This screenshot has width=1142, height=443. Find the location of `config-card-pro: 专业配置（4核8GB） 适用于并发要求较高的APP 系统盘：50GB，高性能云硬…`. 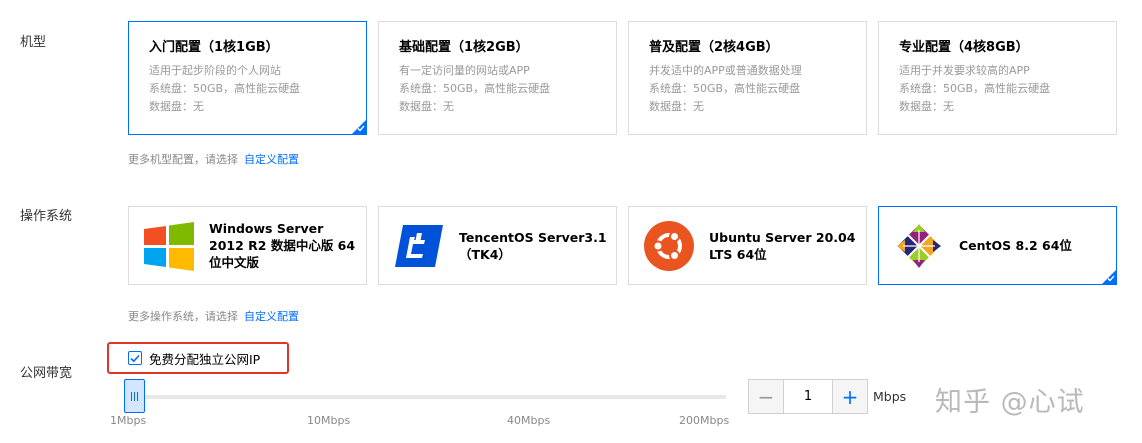

config-card-pro: 专业配置（4核8GB） 适用于并发要求较高的APP 系统盘：50GB，高性能云硬… is located at coordinates (997, 78).